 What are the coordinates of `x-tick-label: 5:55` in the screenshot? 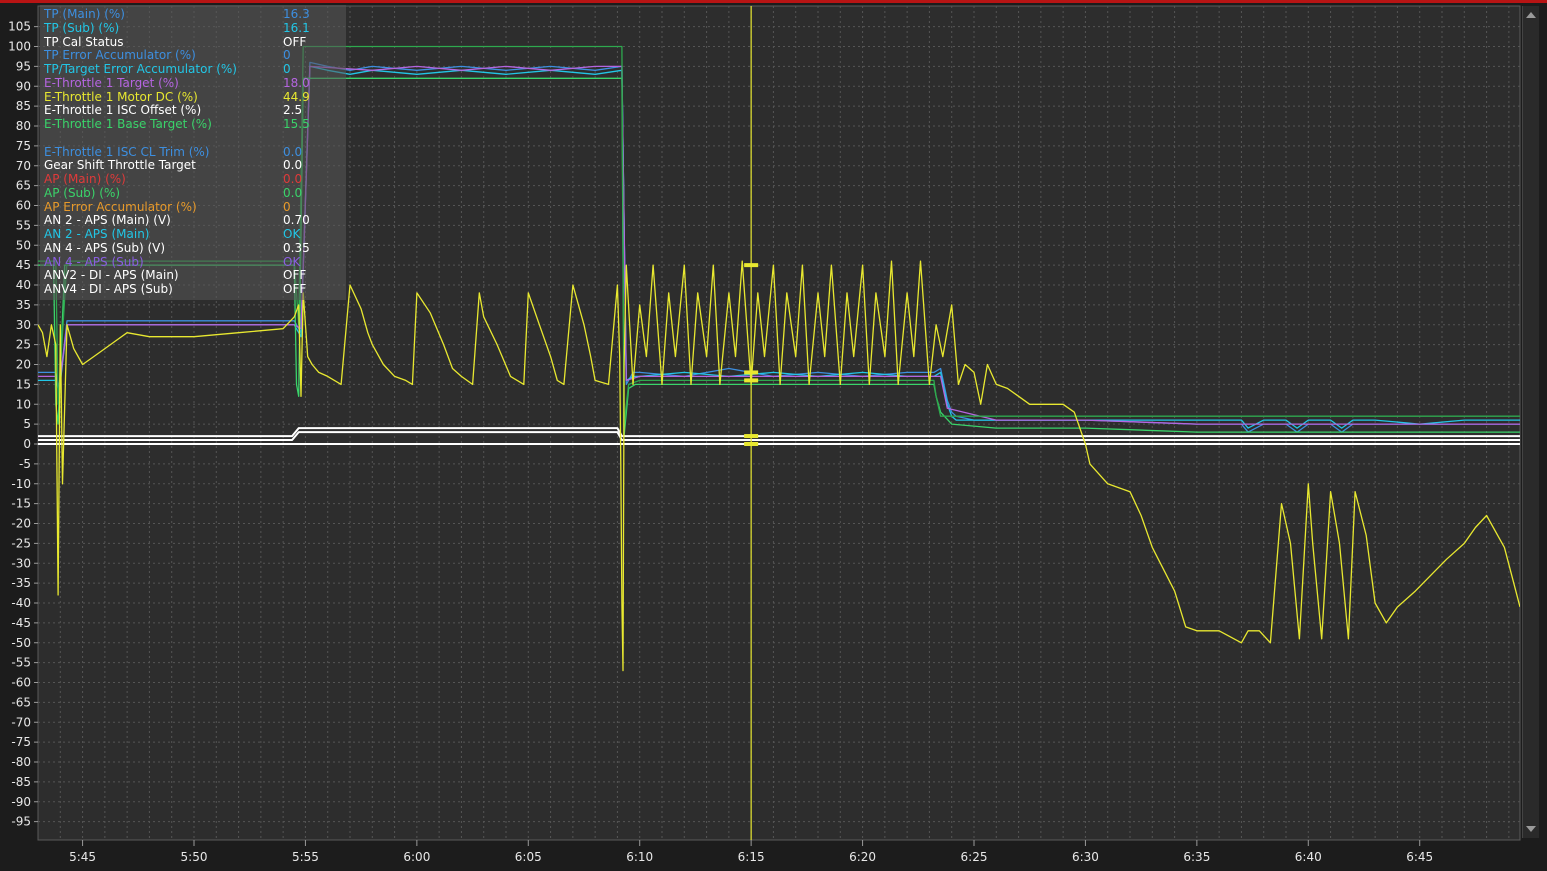 It's located at (305, 857).